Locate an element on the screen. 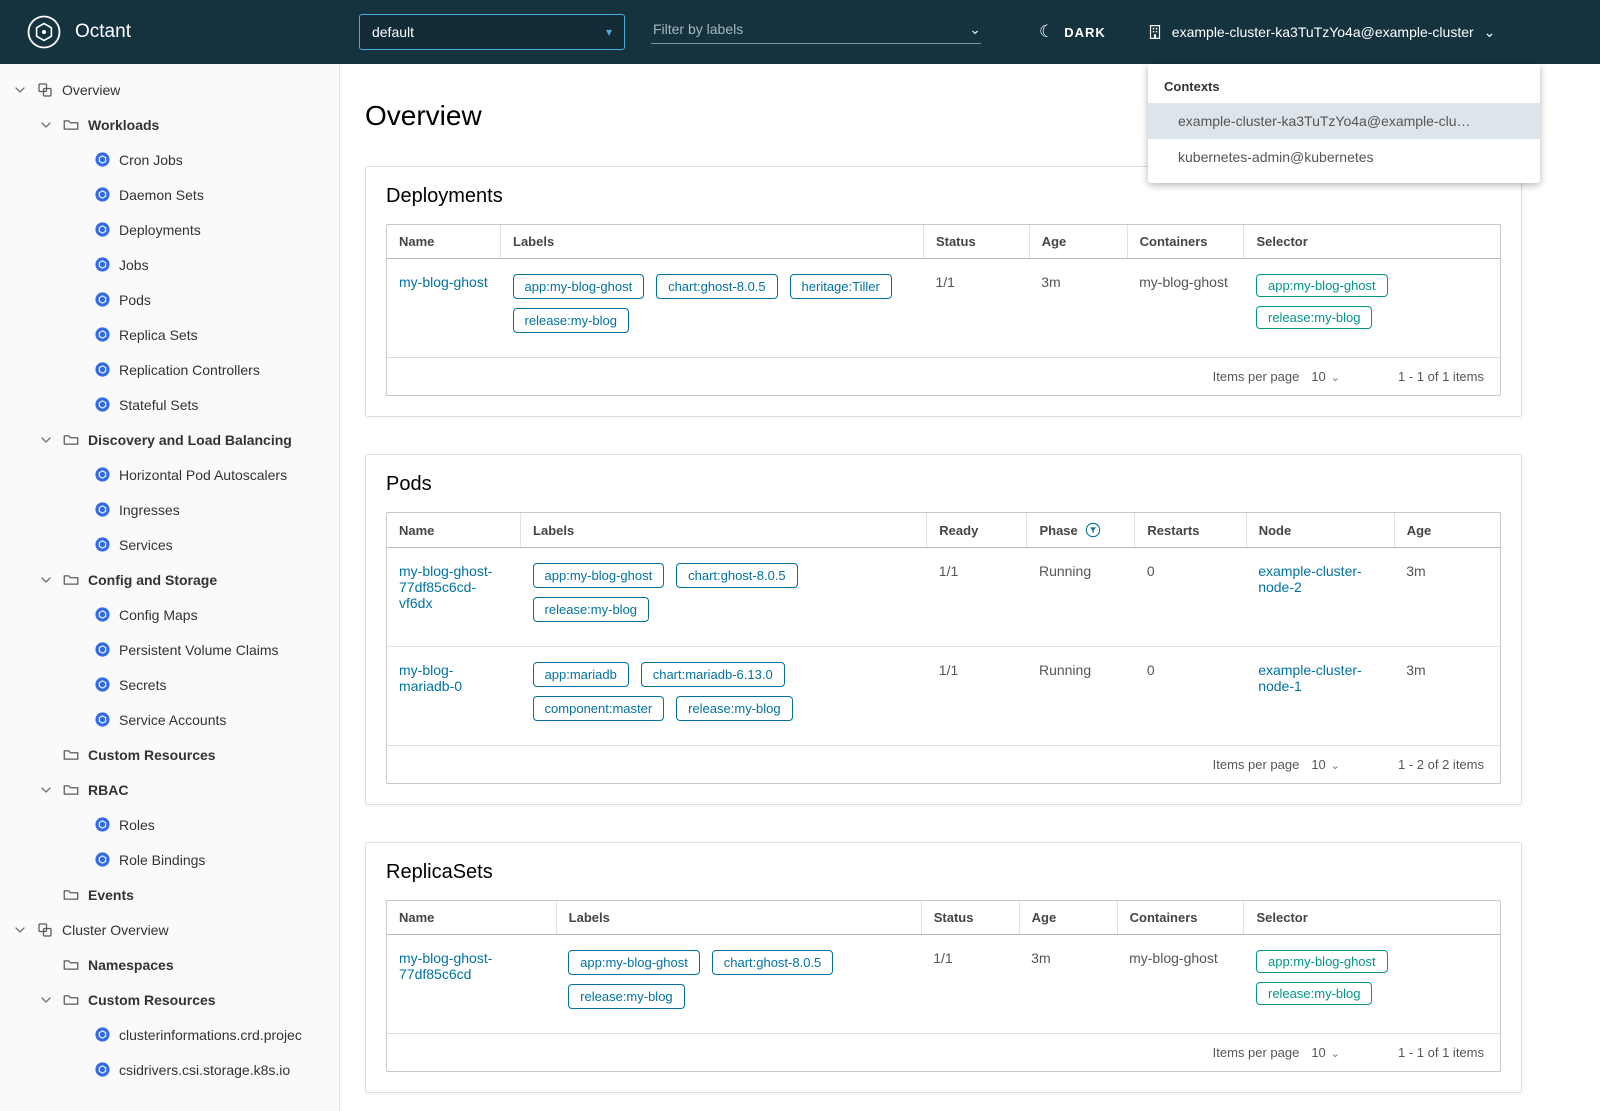  pod-link: my-blog-mariadb-0 is located at coordinates (430, 678).